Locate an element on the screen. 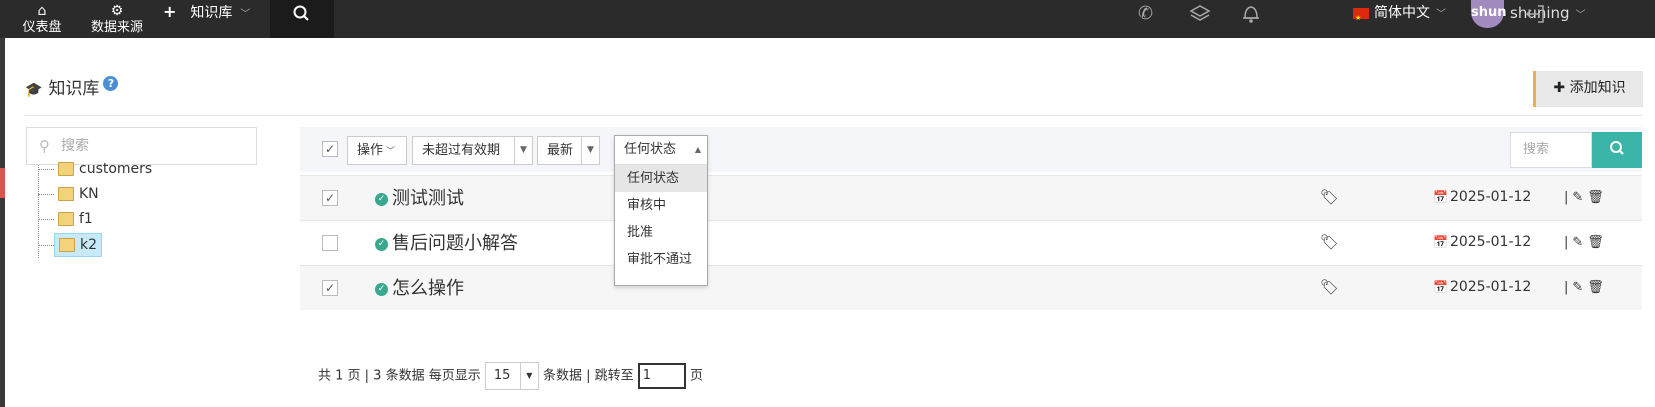  nav-dashboard: ⌂ 仪表盘 is located at coordinates (42, 19).